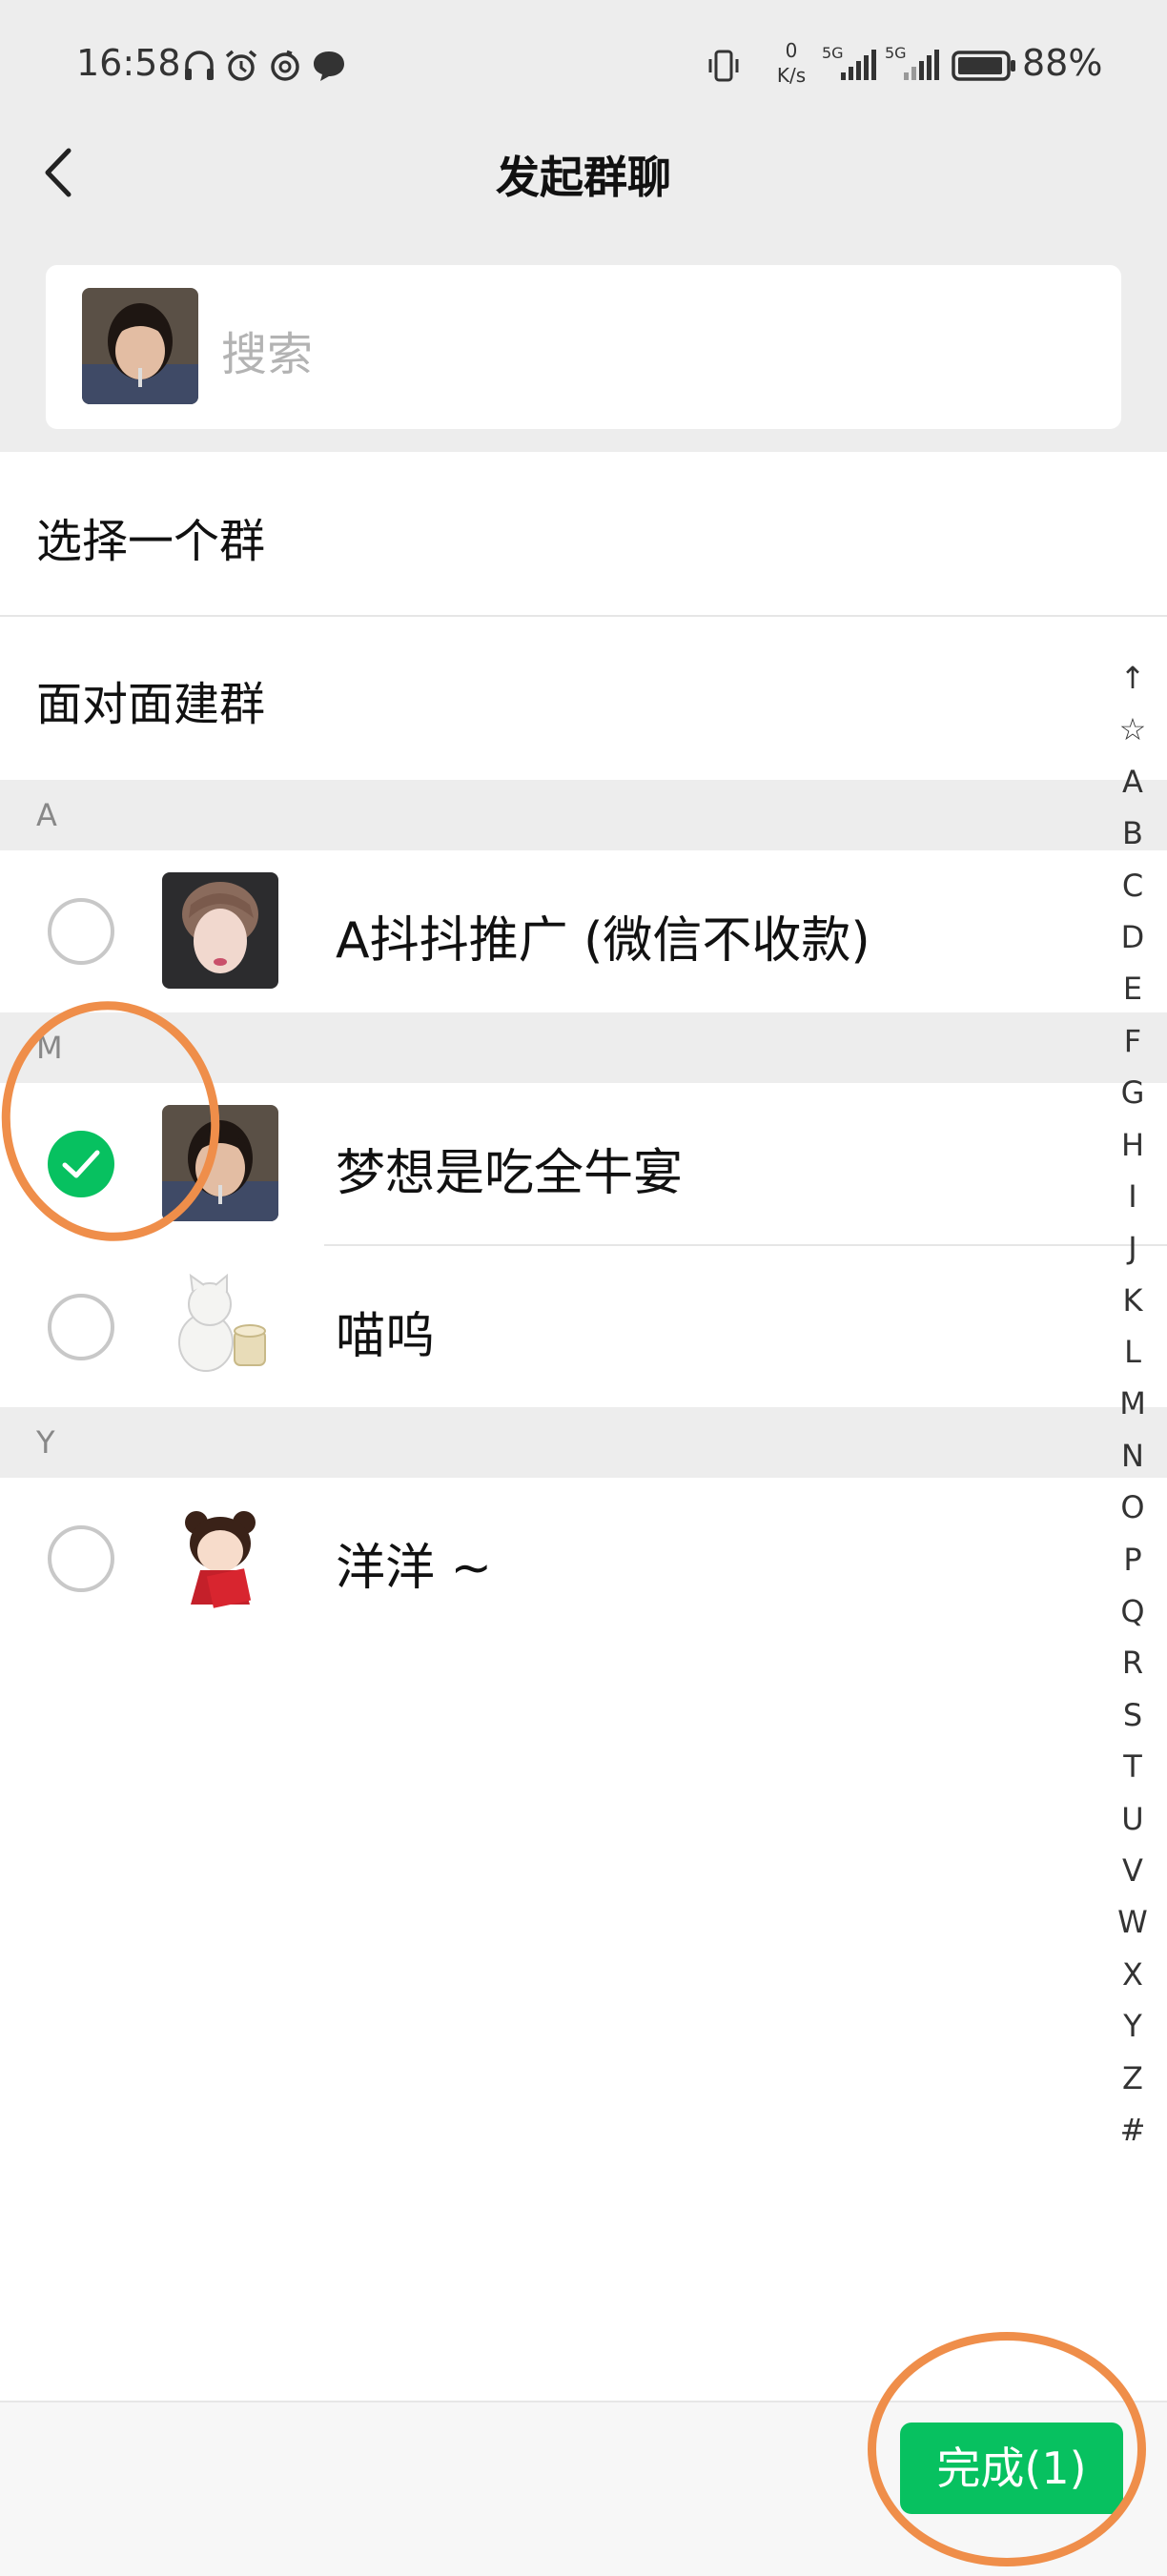 This screenshot has height=2576, width=1167. I want to click on select-group-row: 选择一个群, so click(583, 535).